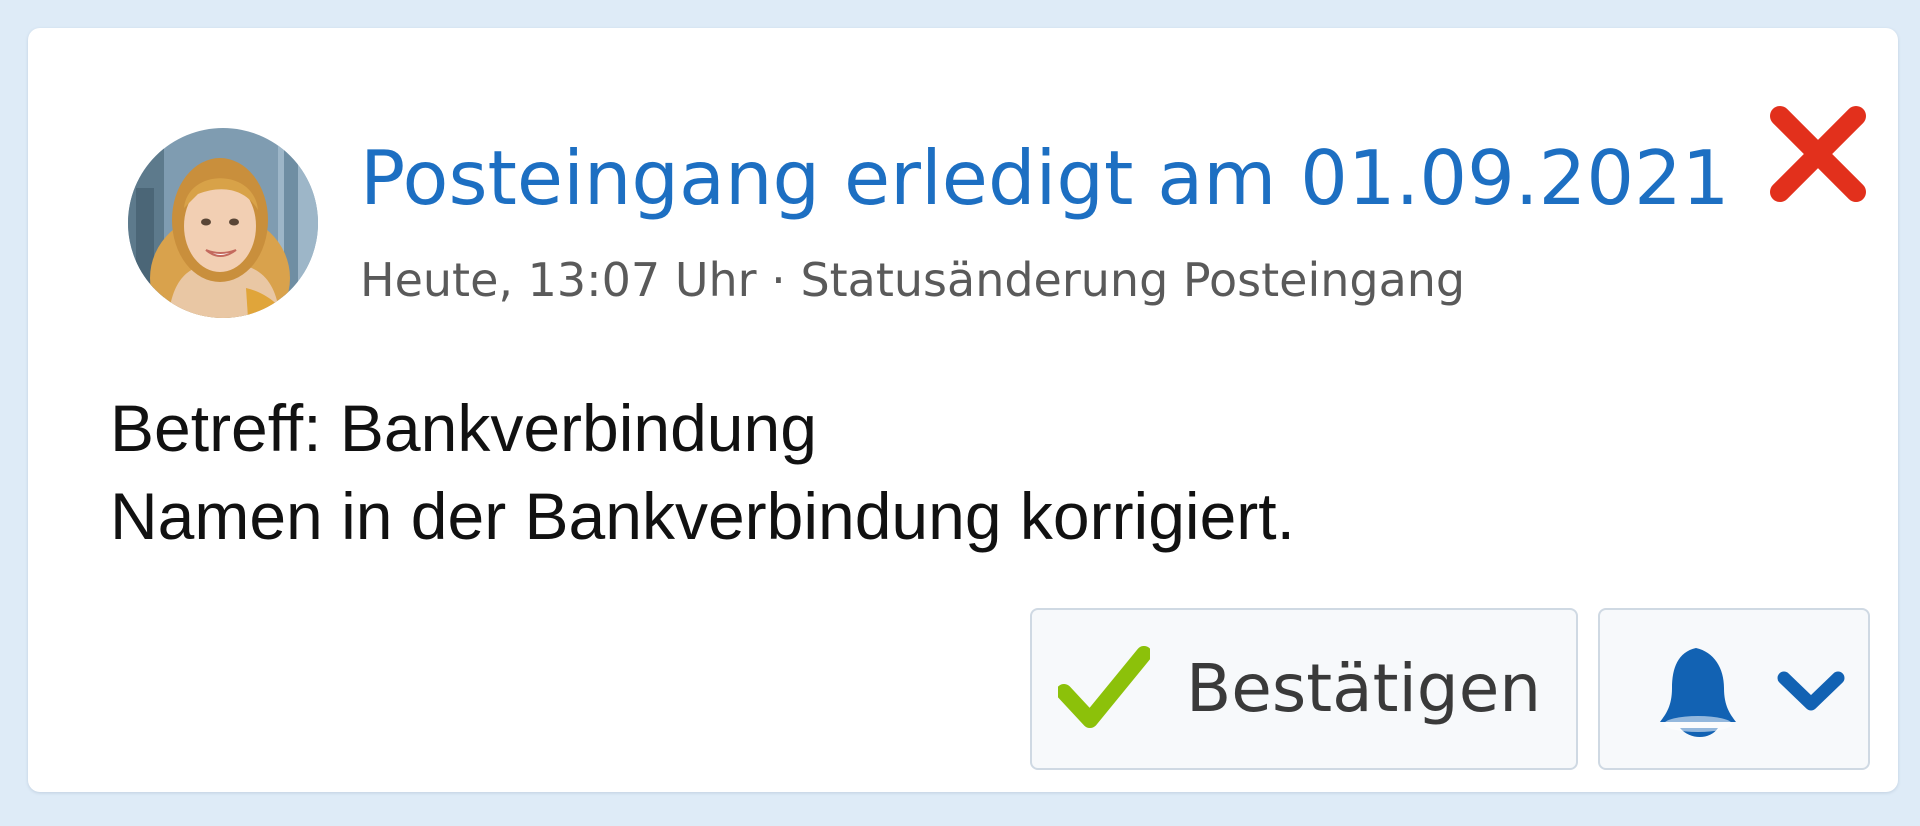 The height and width of the screenshot is (826, 1920). What do you see at coordinates (1811, 691) in the screenshot?
I see `chevron-down-icon` at bounding box center [1811, 691].